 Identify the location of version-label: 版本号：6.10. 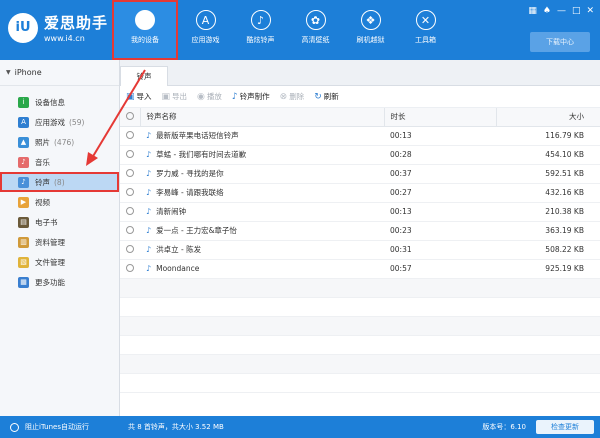
(504, 427).